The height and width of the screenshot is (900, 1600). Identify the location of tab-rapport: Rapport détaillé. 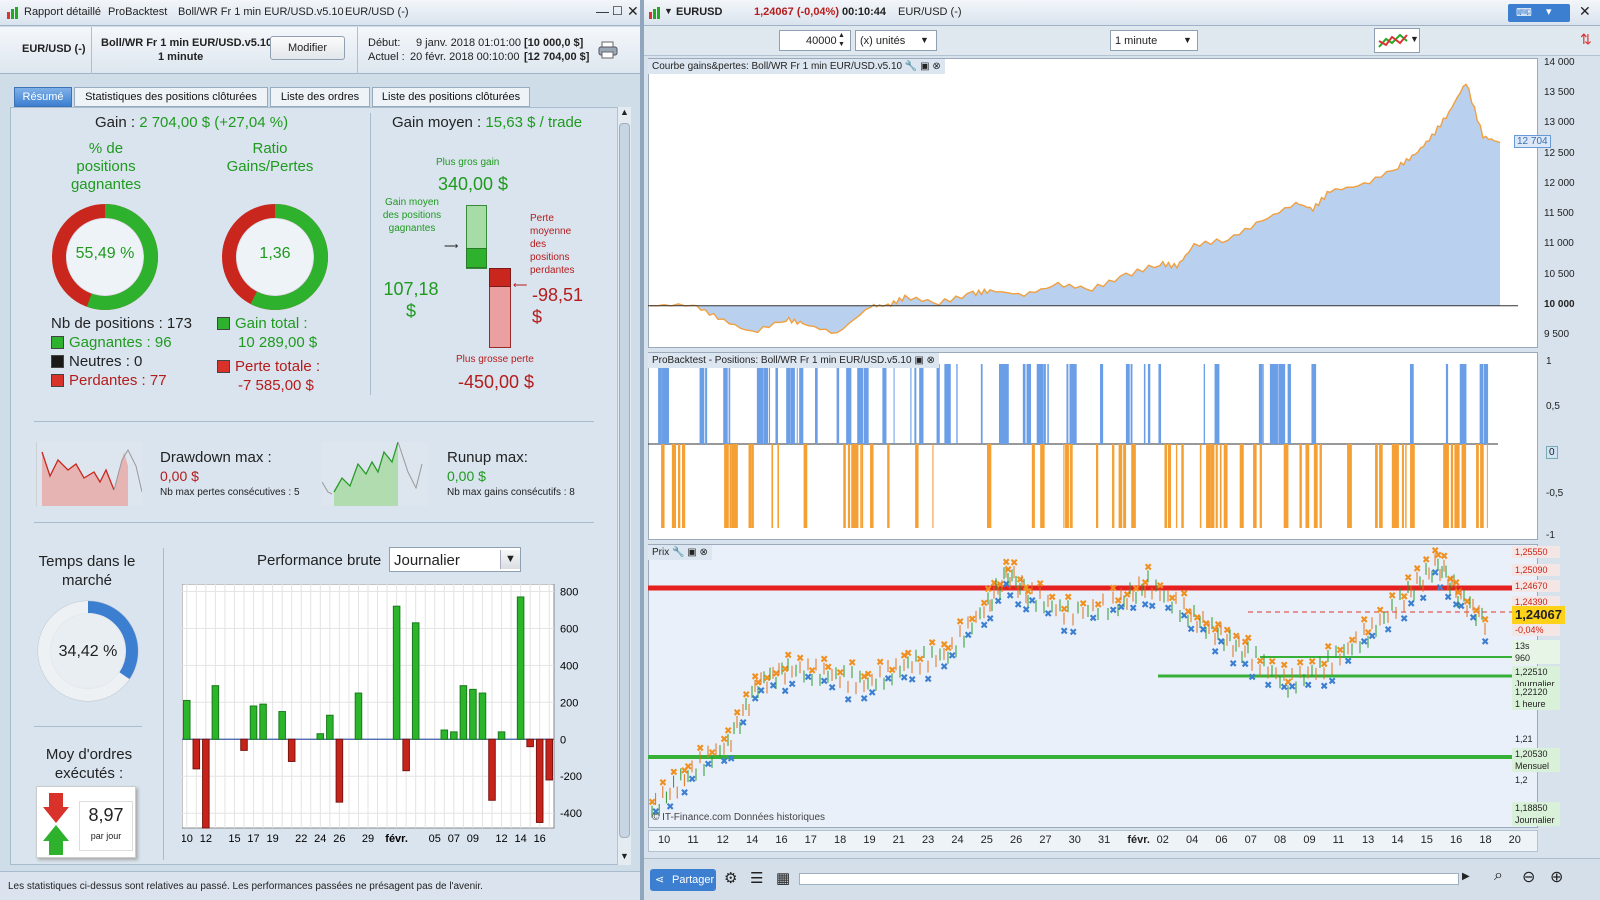
(62, 12).